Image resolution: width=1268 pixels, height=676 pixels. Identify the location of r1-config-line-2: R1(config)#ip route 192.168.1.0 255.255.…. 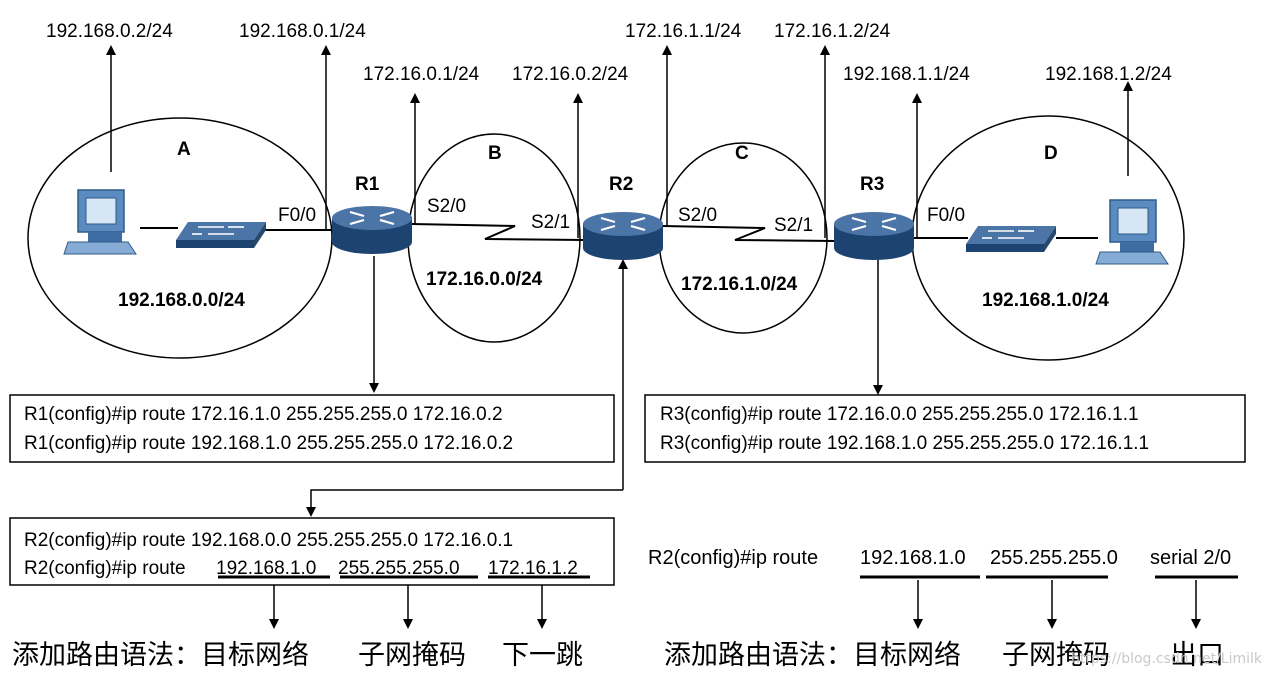
(268, 443).